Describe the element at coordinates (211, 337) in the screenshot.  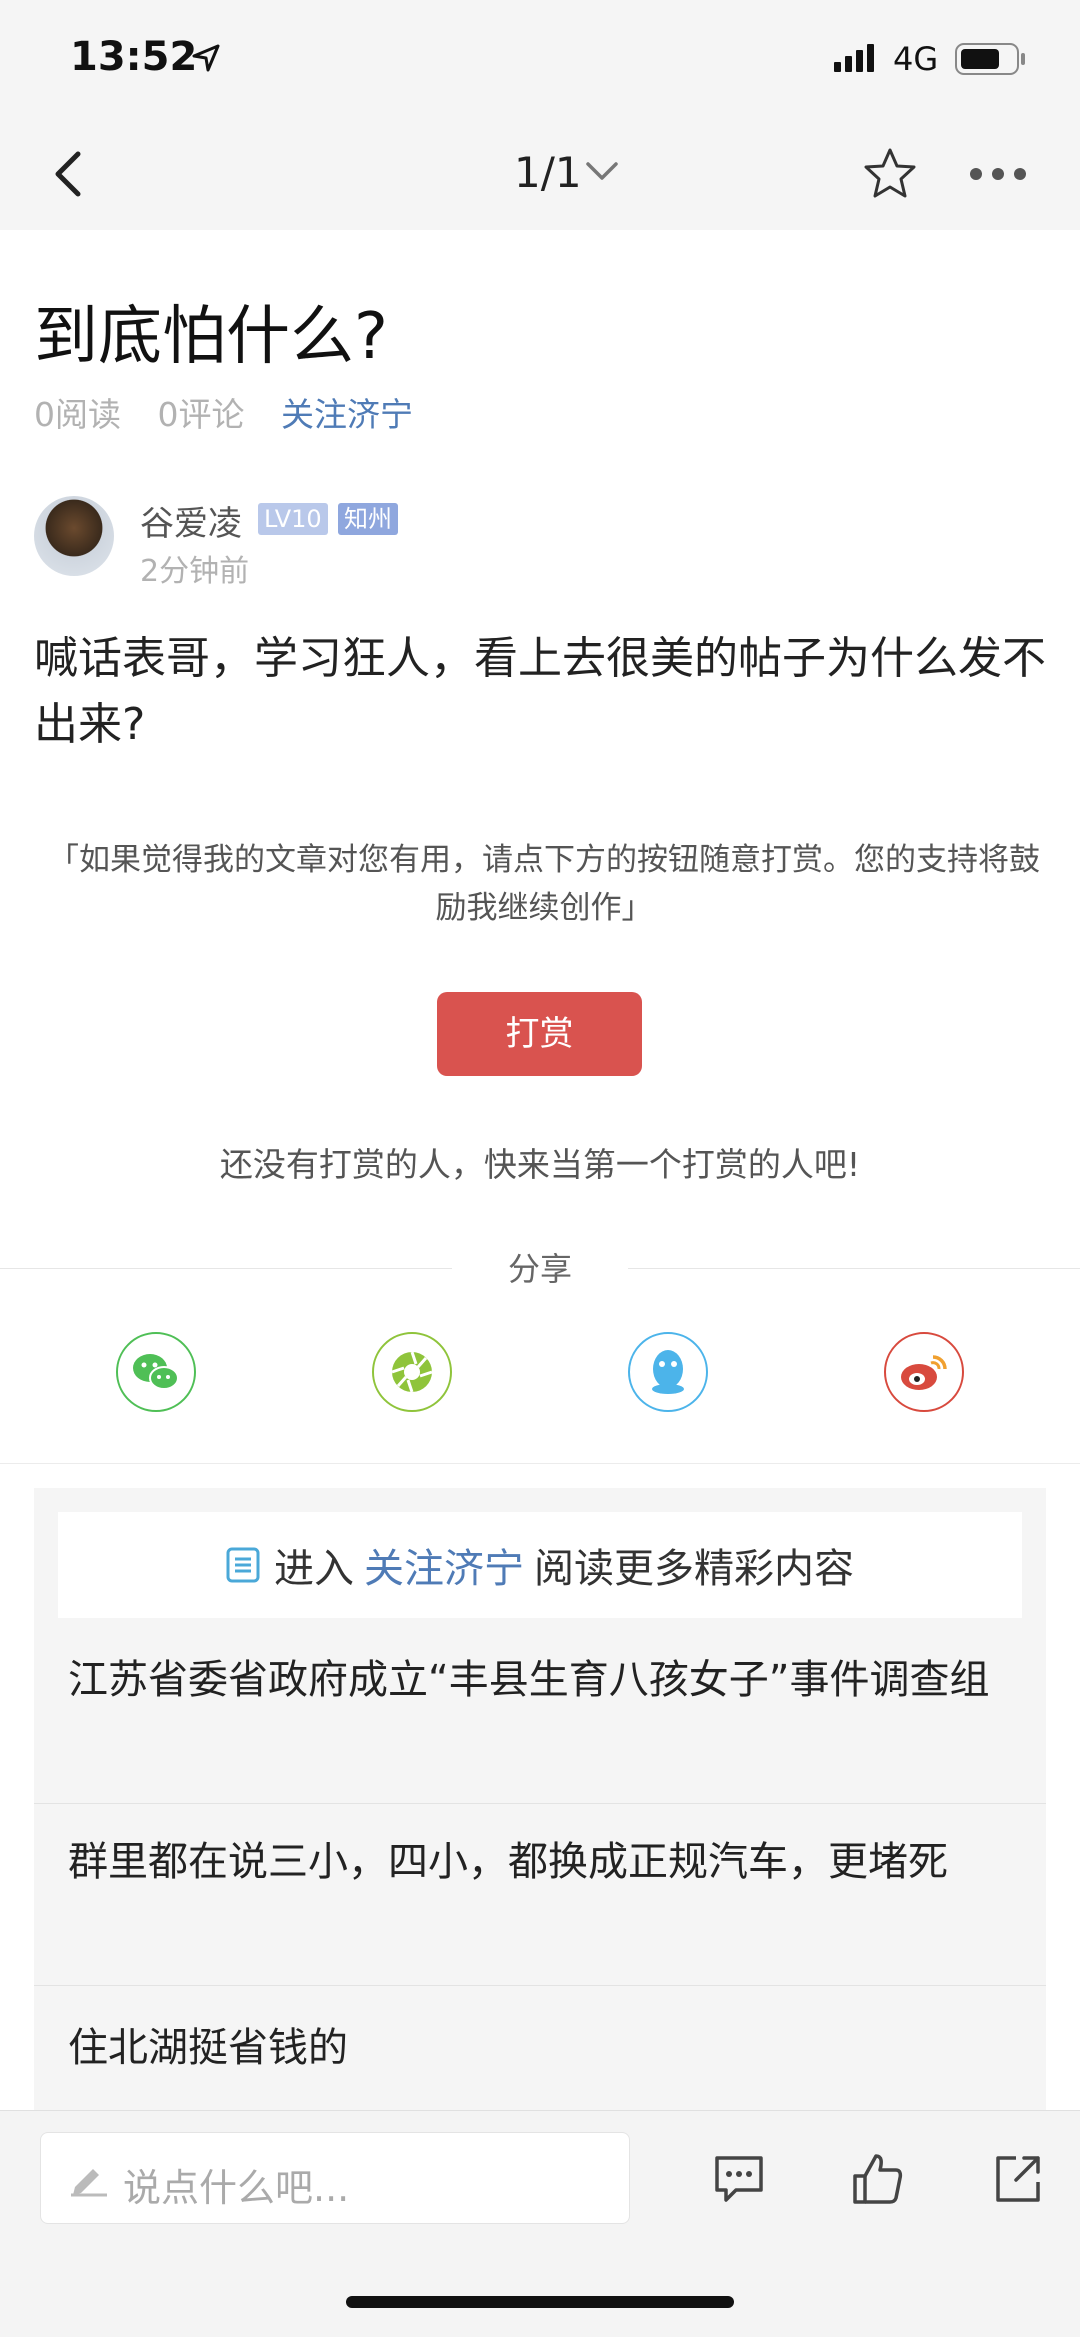
I see `post-title: 到底怕什么?` at that location.